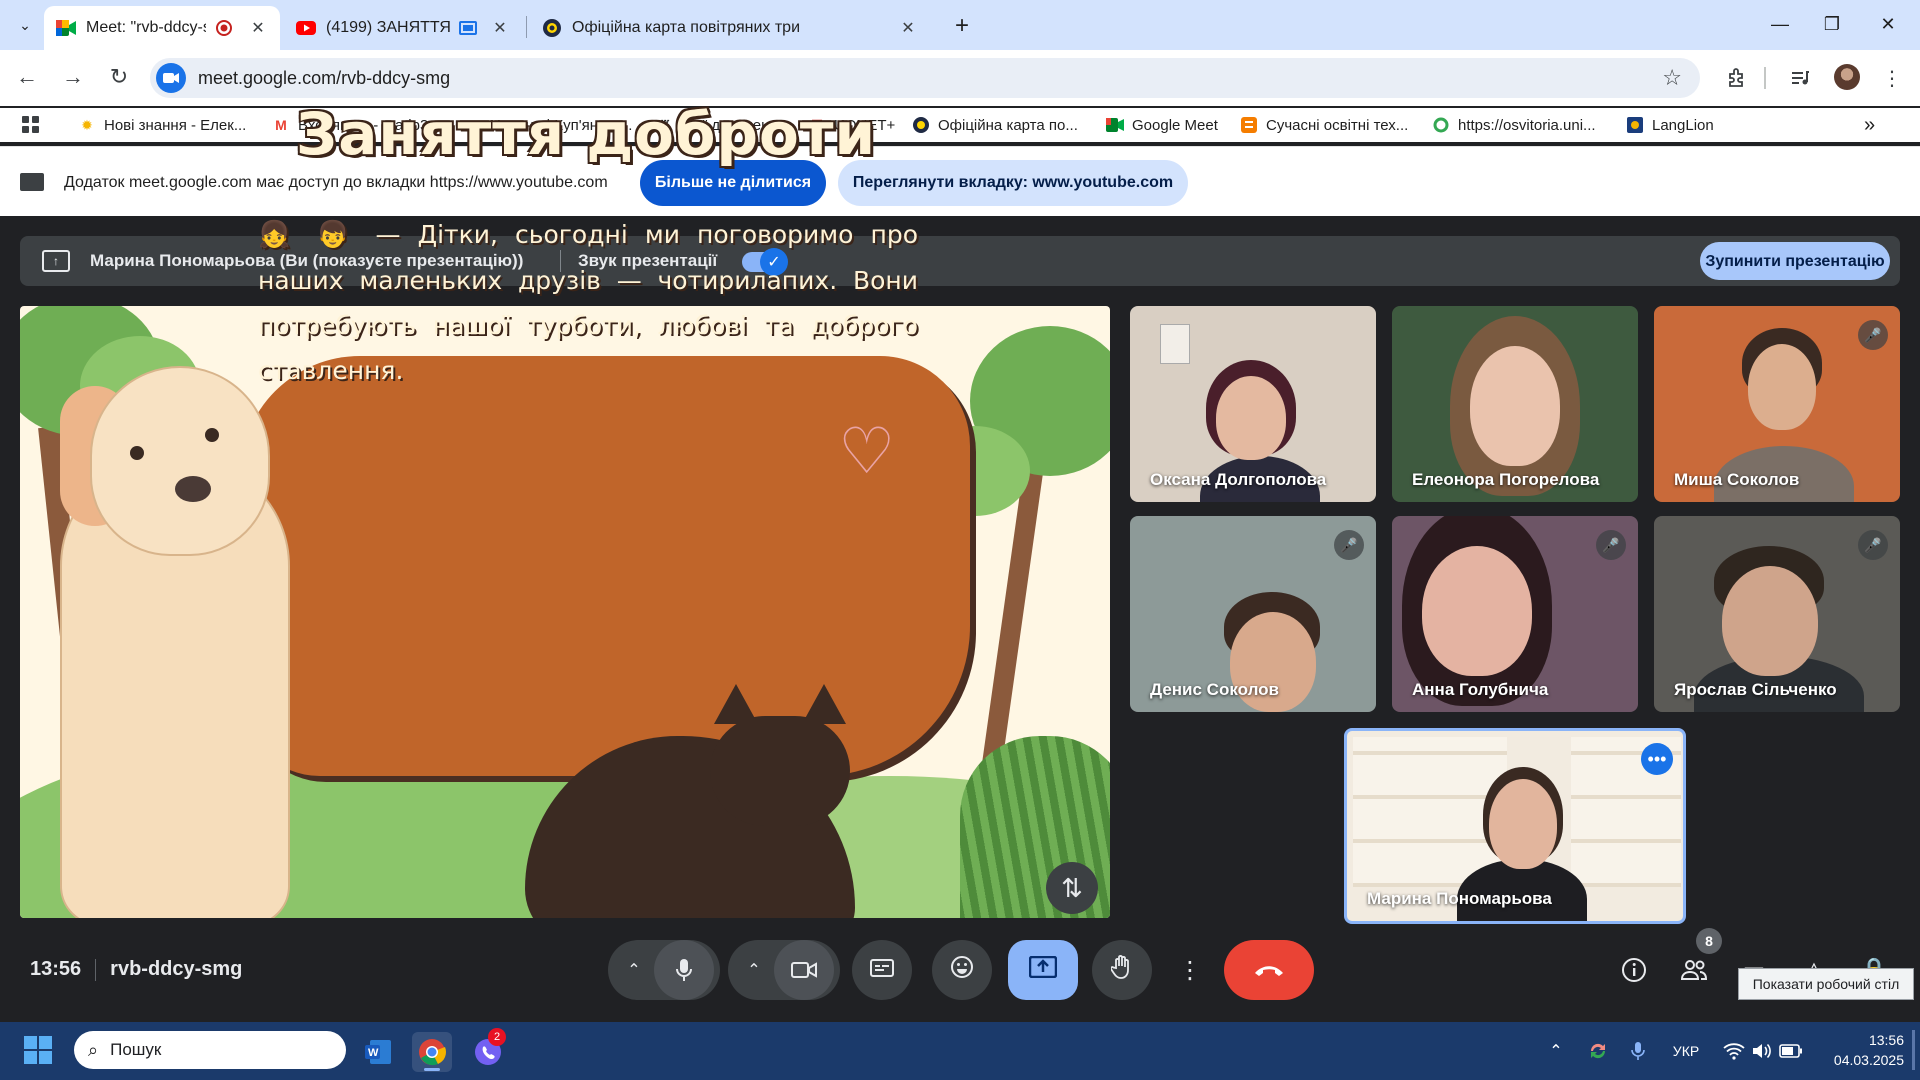  Describe the element at coordinates (1515, 404) in the screenshot. I see `participant-tile: Елеонора Погорелова` at that location.